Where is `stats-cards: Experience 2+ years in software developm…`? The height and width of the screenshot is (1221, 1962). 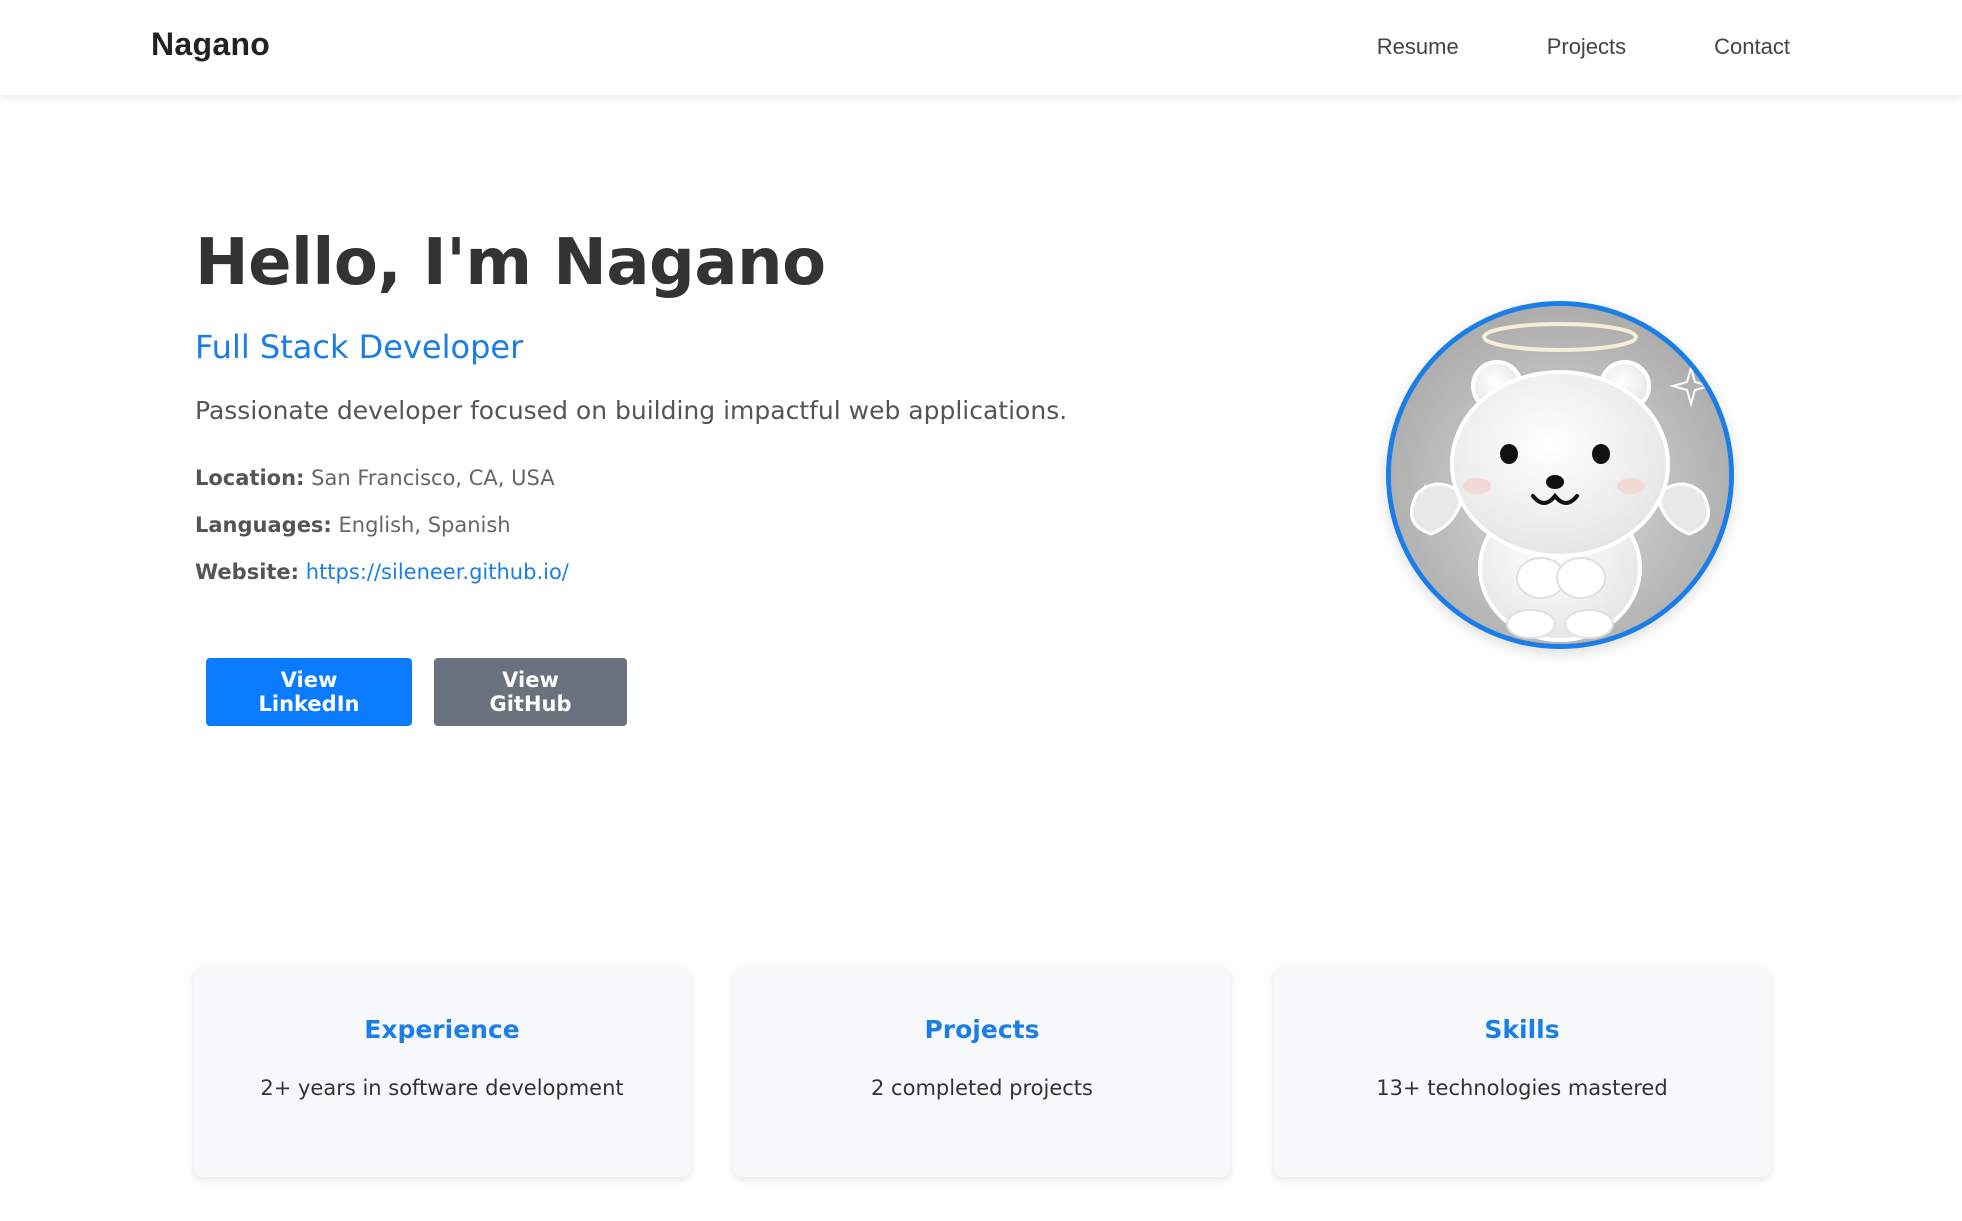
stats-cards: Experience 2+ years in software developm… is located at coordinates (982, 1072).